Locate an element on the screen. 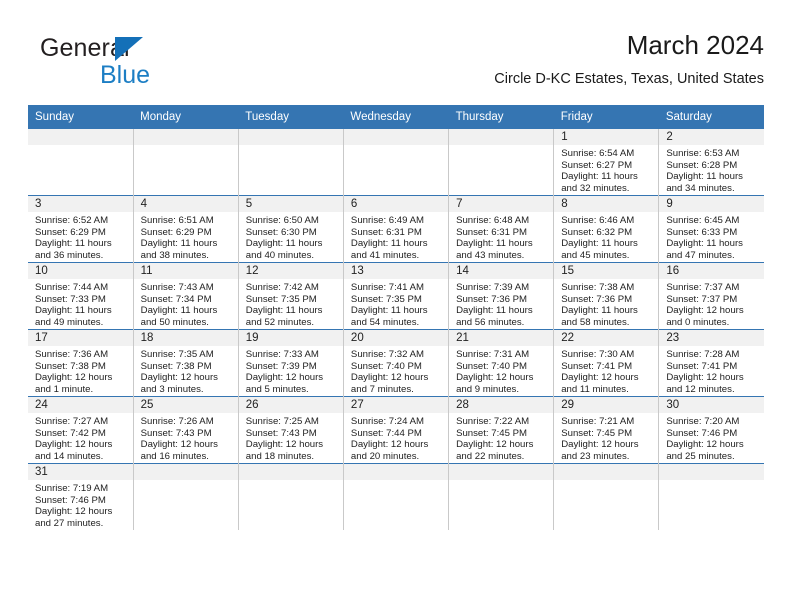  sunset-time: Sunset: 7:43 PM is located at coordinates (281, 433).